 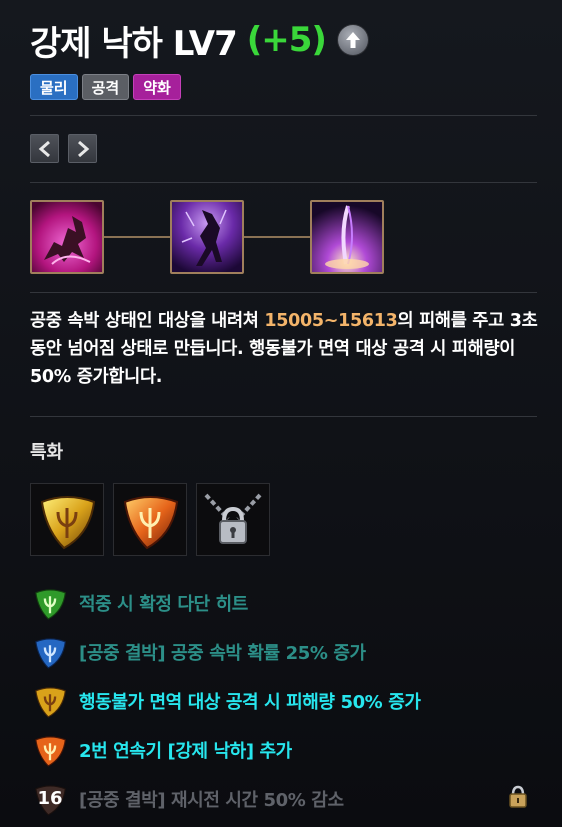 What do you see at coordinates (147, 321) in the screenshot?
I see `description-text: 공중 속박 상태인 대상을 내려쳐` at bounding box center [147, 321].